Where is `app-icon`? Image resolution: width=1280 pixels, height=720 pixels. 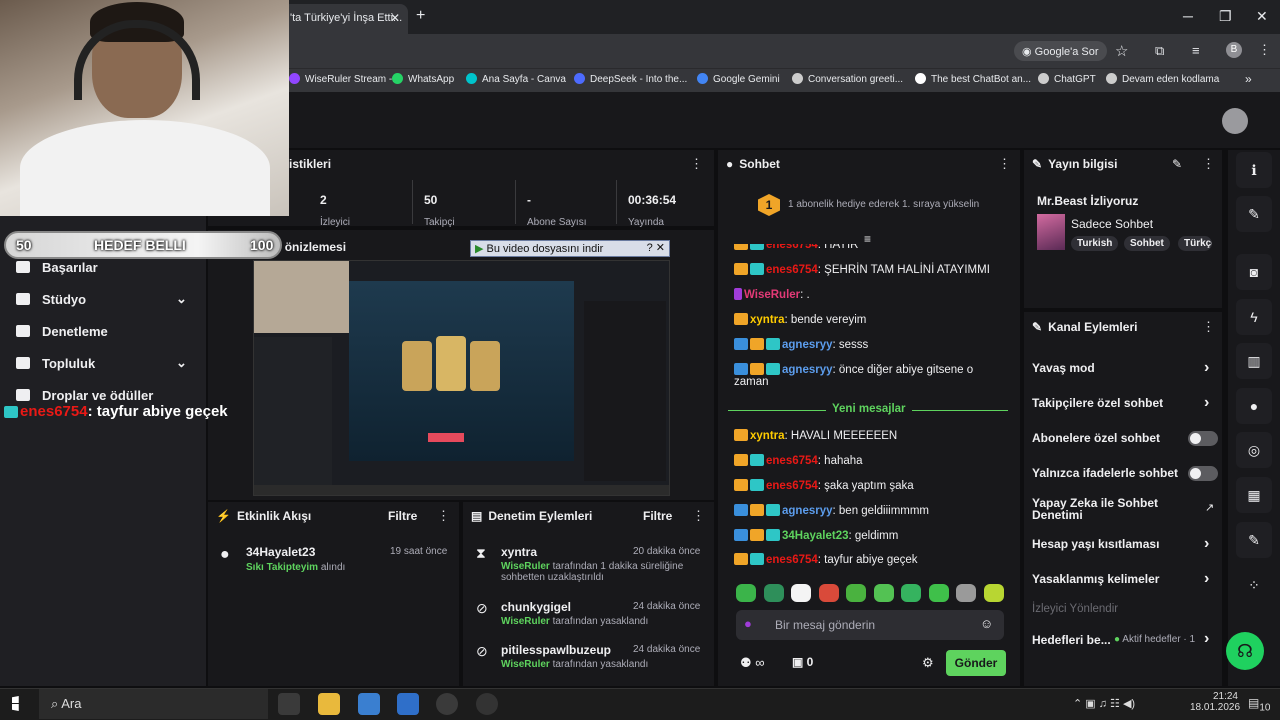 app-icon is located at coordinates (369, 704).